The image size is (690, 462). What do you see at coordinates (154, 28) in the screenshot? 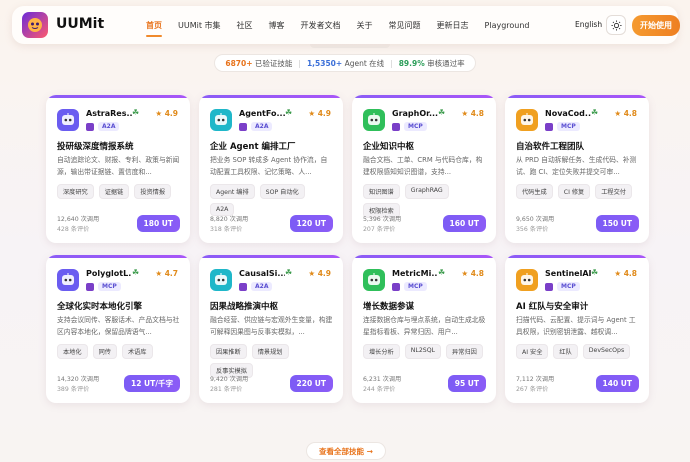
I see `nav-home: 首页` at bounding box center [154, 28].